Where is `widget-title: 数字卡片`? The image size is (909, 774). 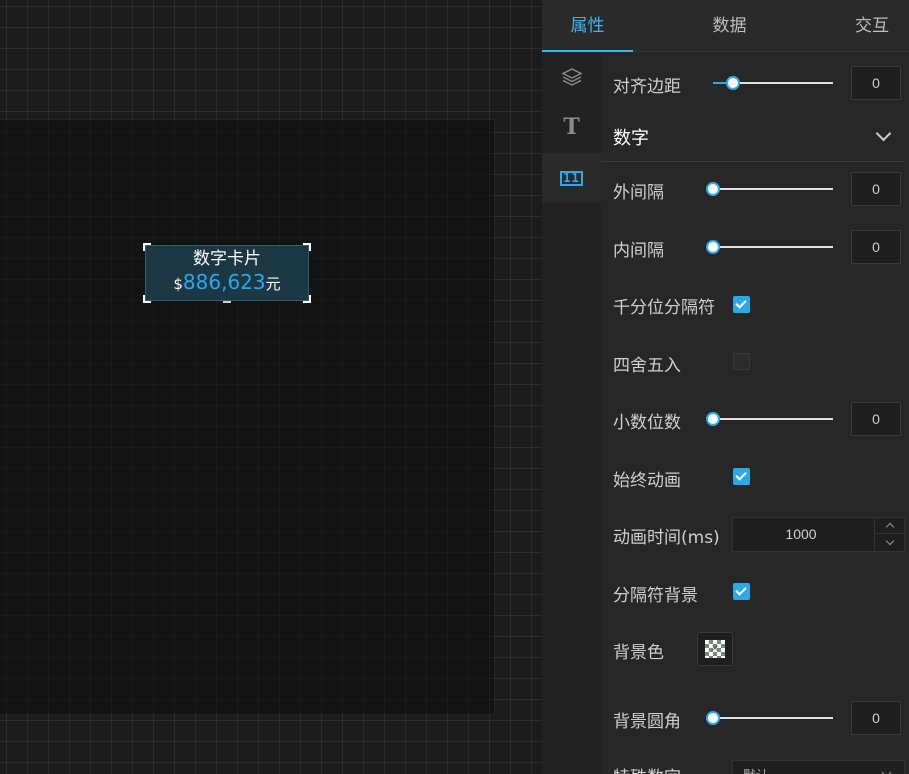 widget-title: 数字卡片 is located at coordinates (227, 259).